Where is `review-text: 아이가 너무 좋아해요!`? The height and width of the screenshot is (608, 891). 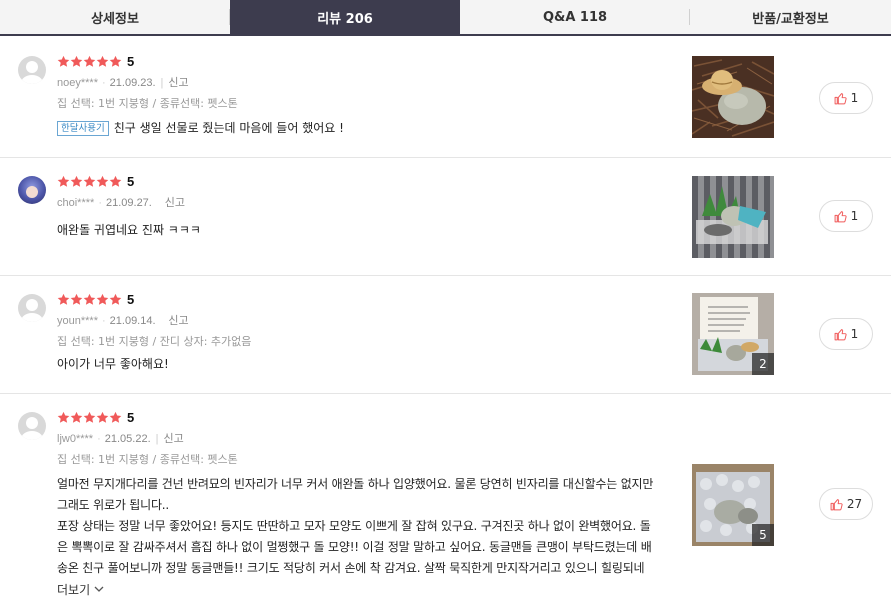
review-text: 아이가 너무 좋아해요! is located at coordinates (113, 364).